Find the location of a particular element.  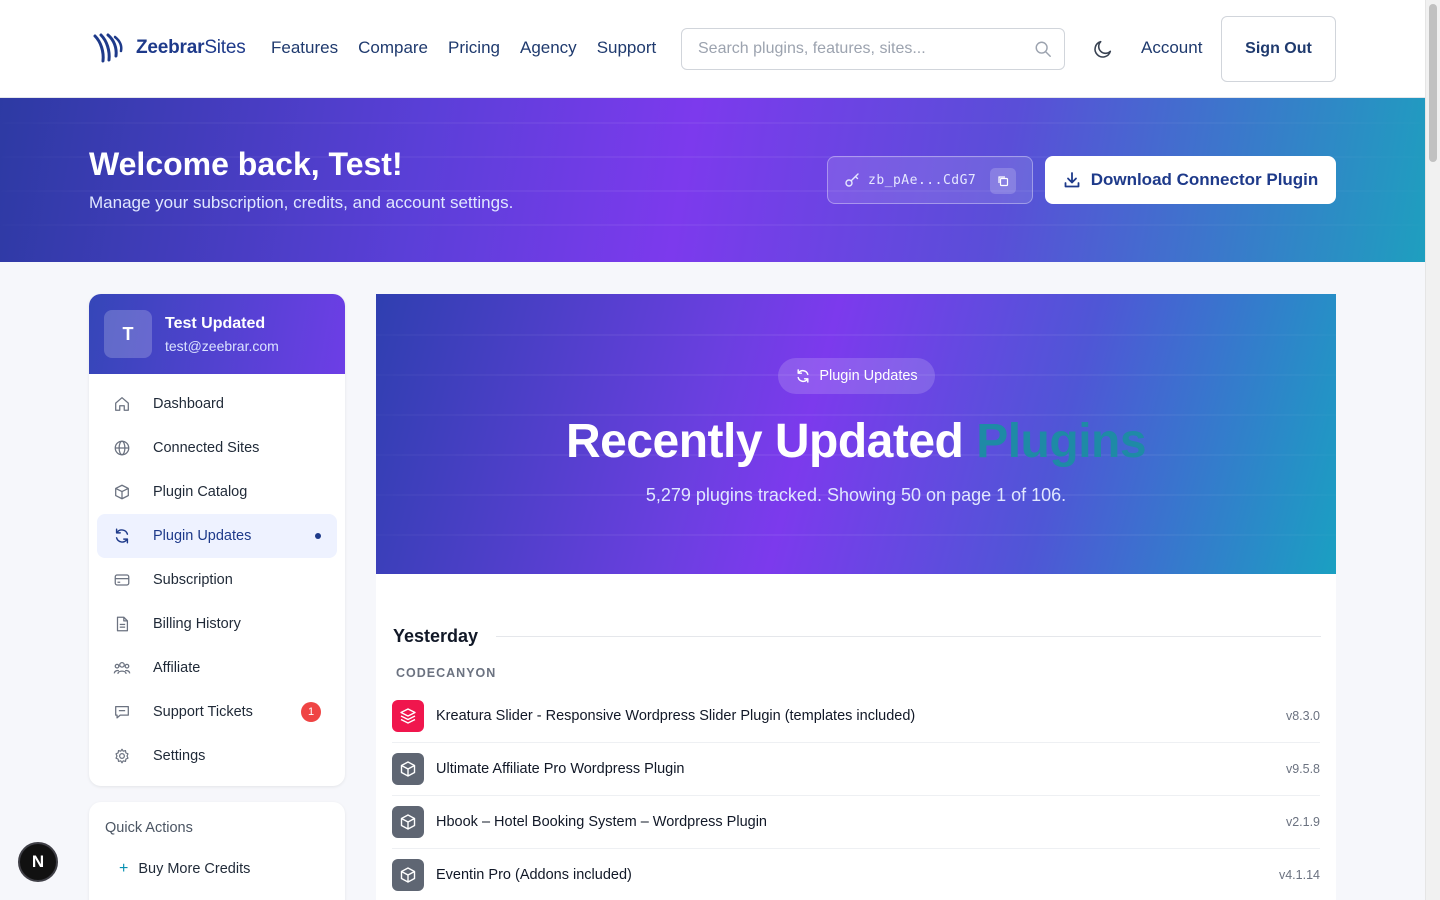

zebra-logo-icon is located at coordinates (108, 48).